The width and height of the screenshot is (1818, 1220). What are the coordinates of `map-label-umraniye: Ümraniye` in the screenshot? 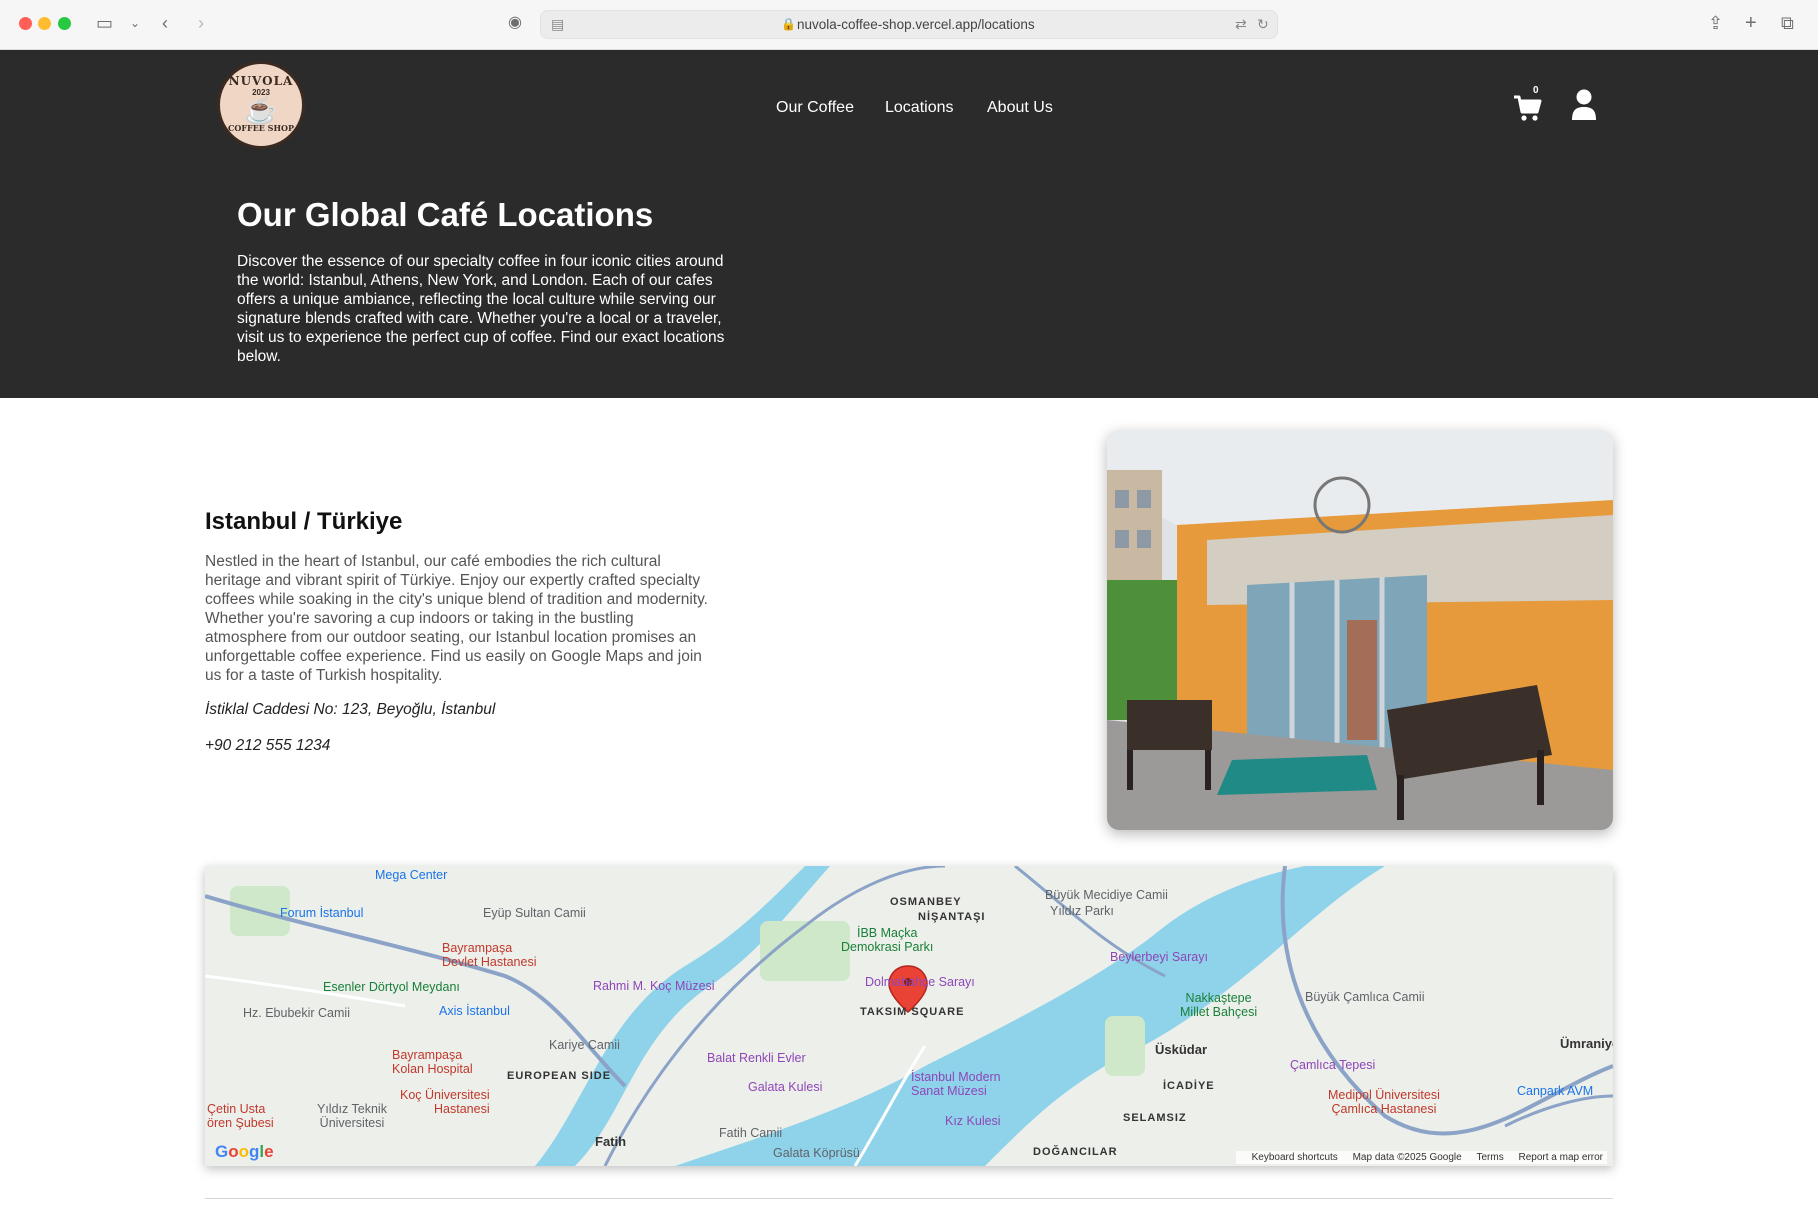 It's located at (1586, 1043).